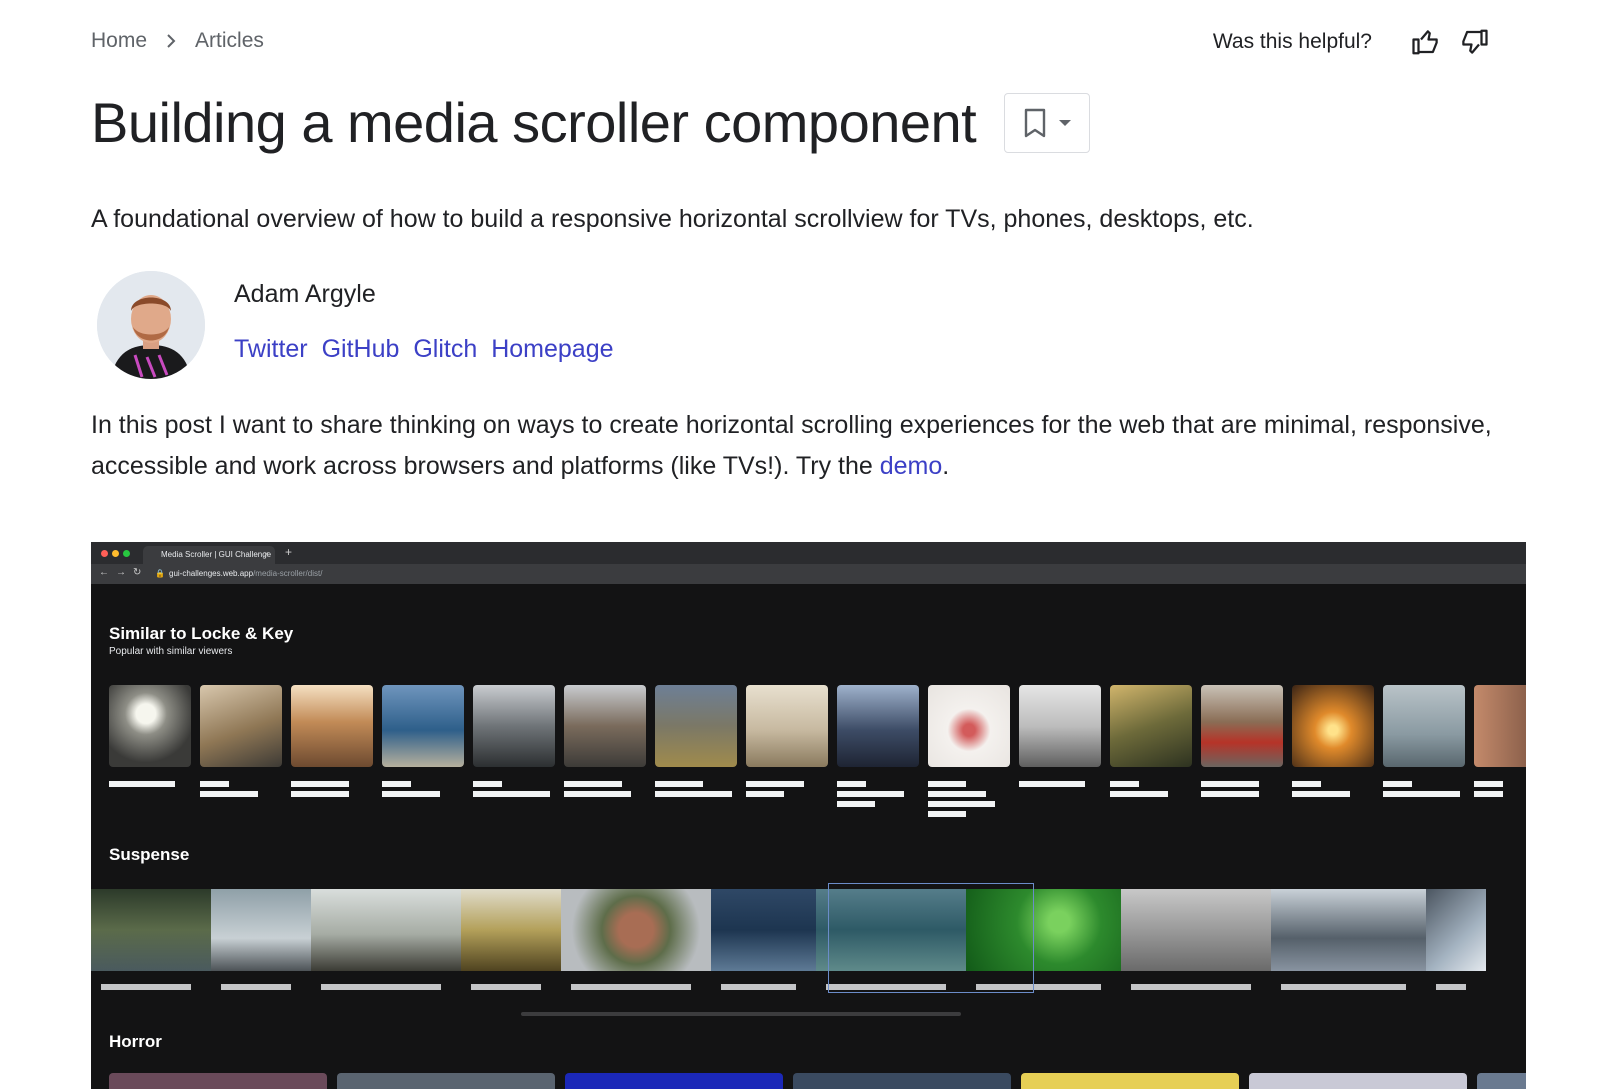  Describe the element at coordinates (445, 349) in the screenshot. I see `author-link-glitch: Glitch` at that location.